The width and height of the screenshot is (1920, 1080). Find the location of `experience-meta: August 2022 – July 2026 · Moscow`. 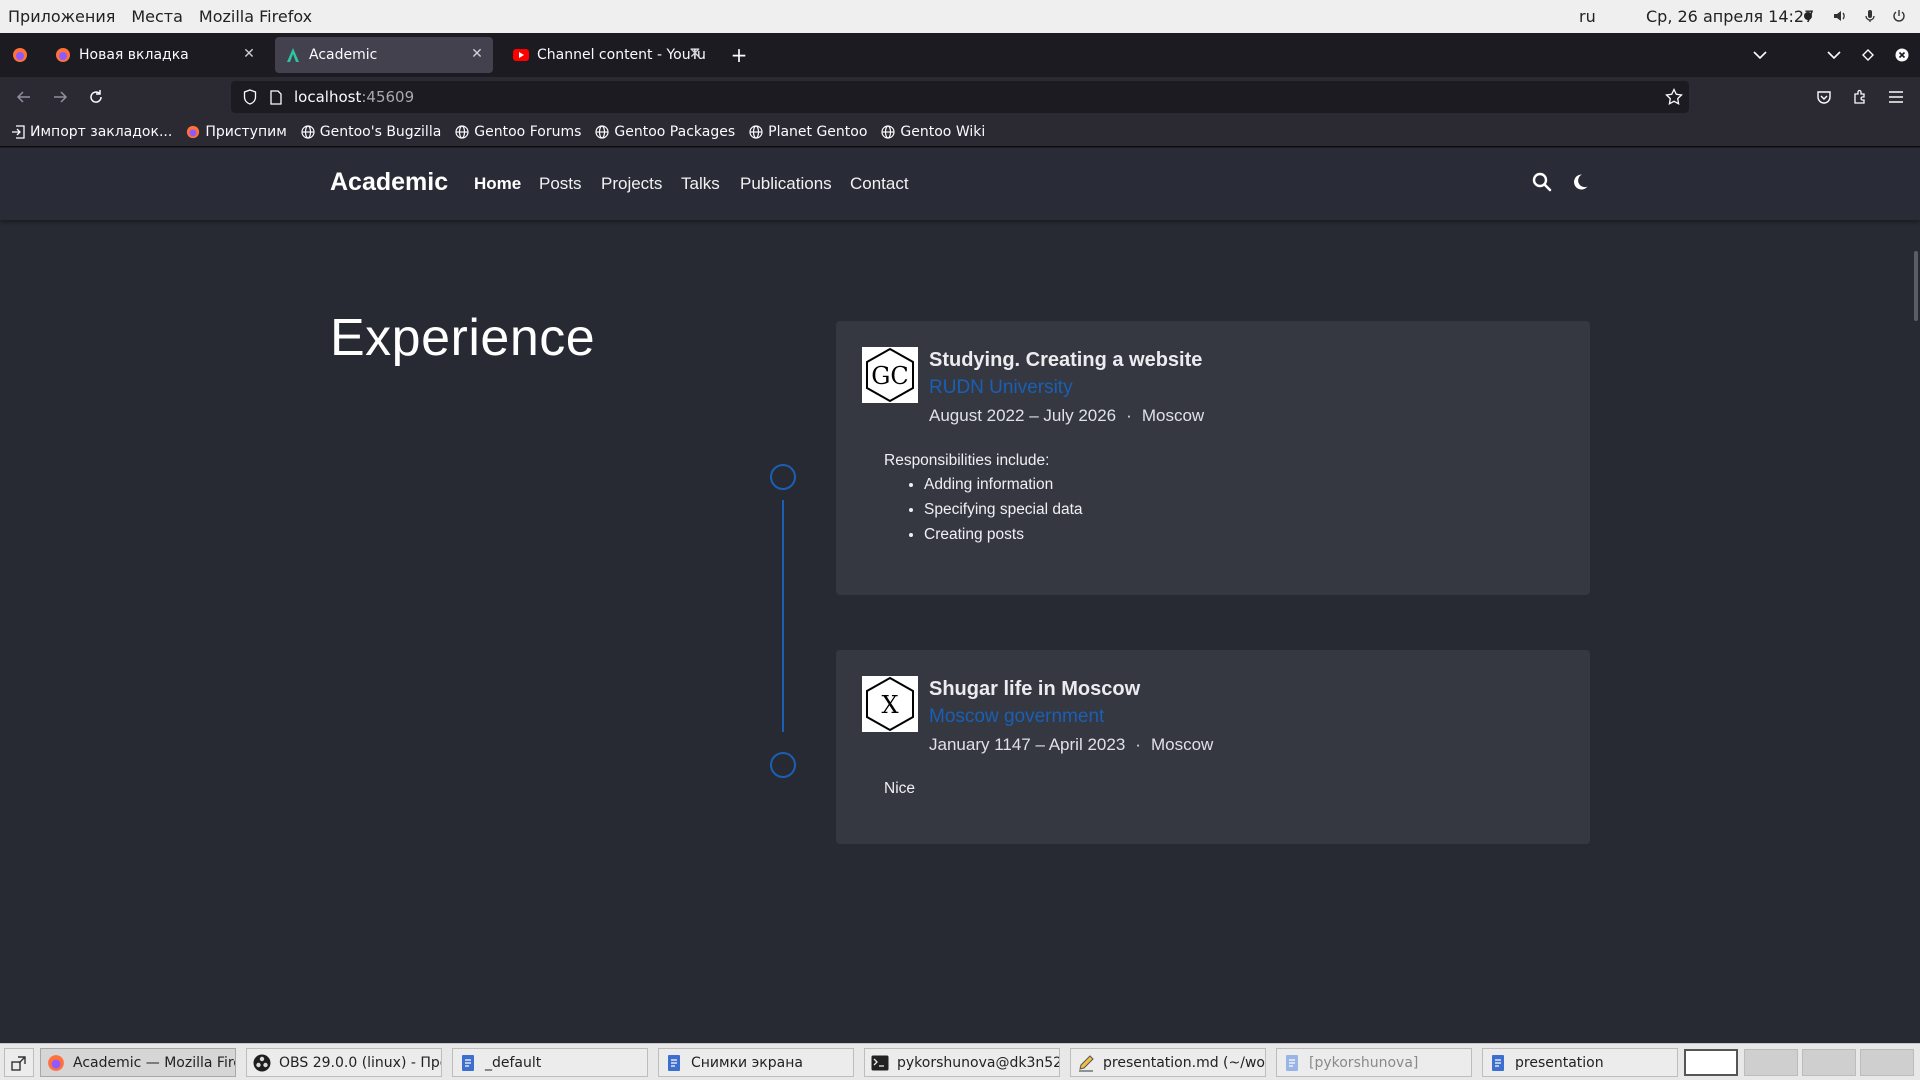

experience-meta: August 2022 – July 2026 · Moscow is located at coordinates (1066, 416).